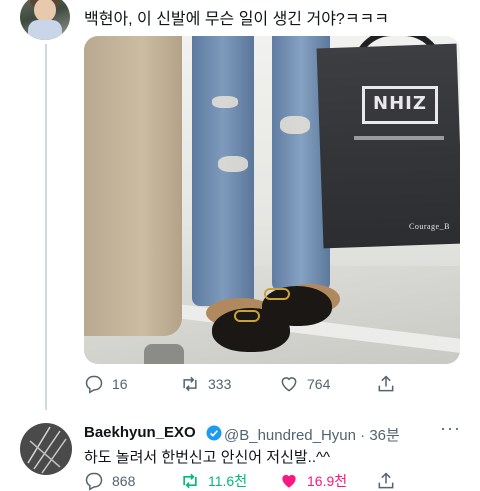  What do you see at coordinates (228, 481) in the screenshot?
I see `reply-retweet-count: 11.6천` at bounding box center [228, 481].